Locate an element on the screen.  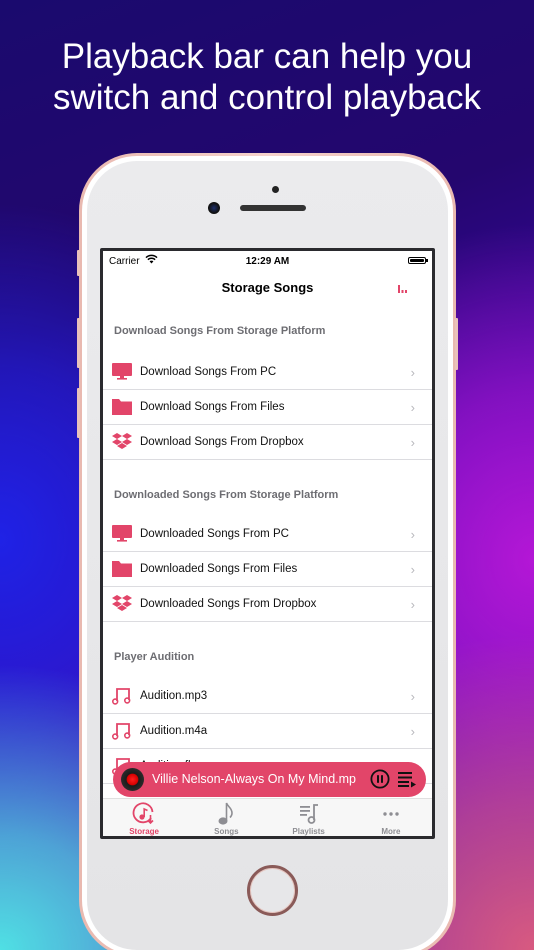
battery-icon is located at coordinates (417, 260).